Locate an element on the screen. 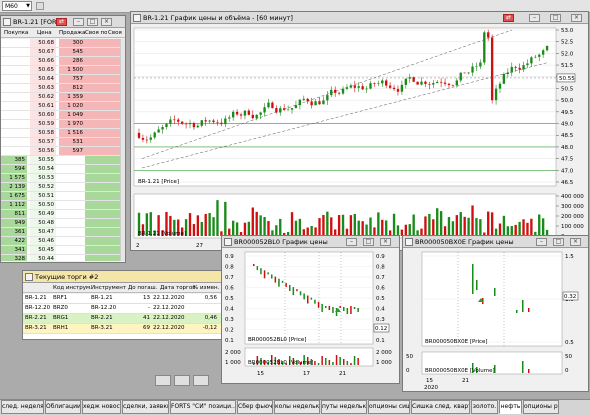  orderbook-buy-row: 1 675 50.51 is located at coordinates (63, 196).